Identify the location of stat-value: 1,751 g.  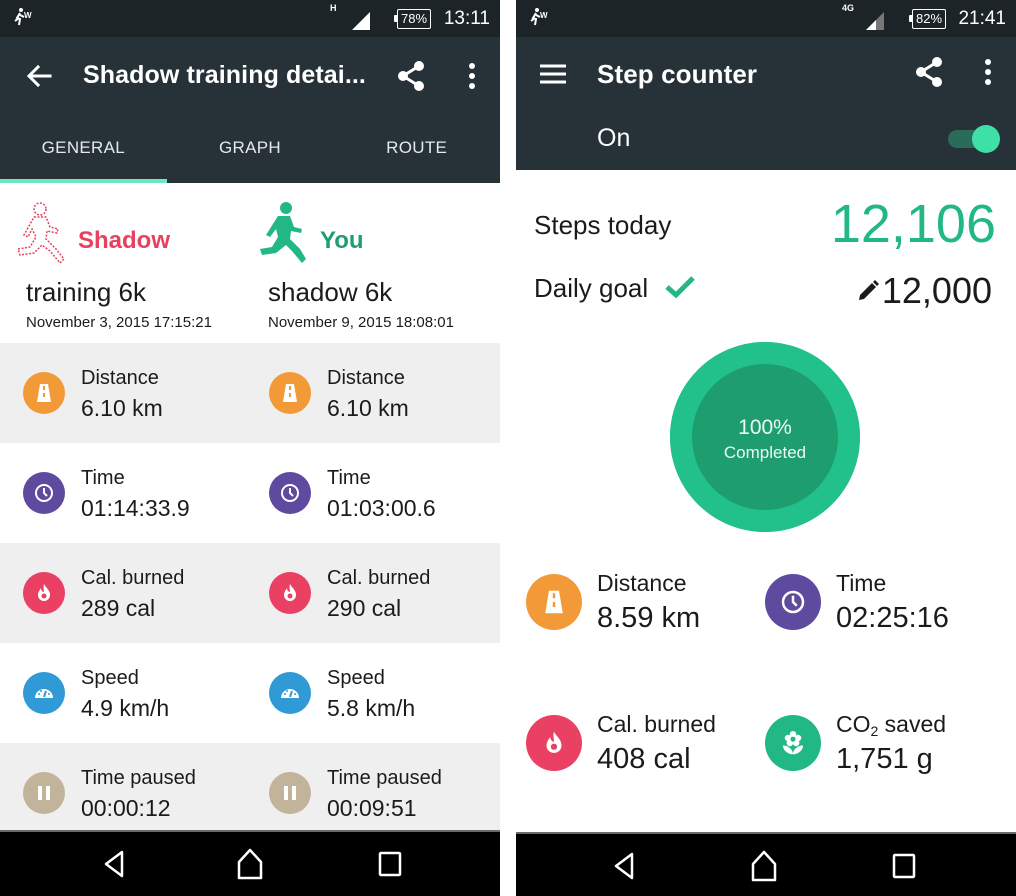
(884, 759).